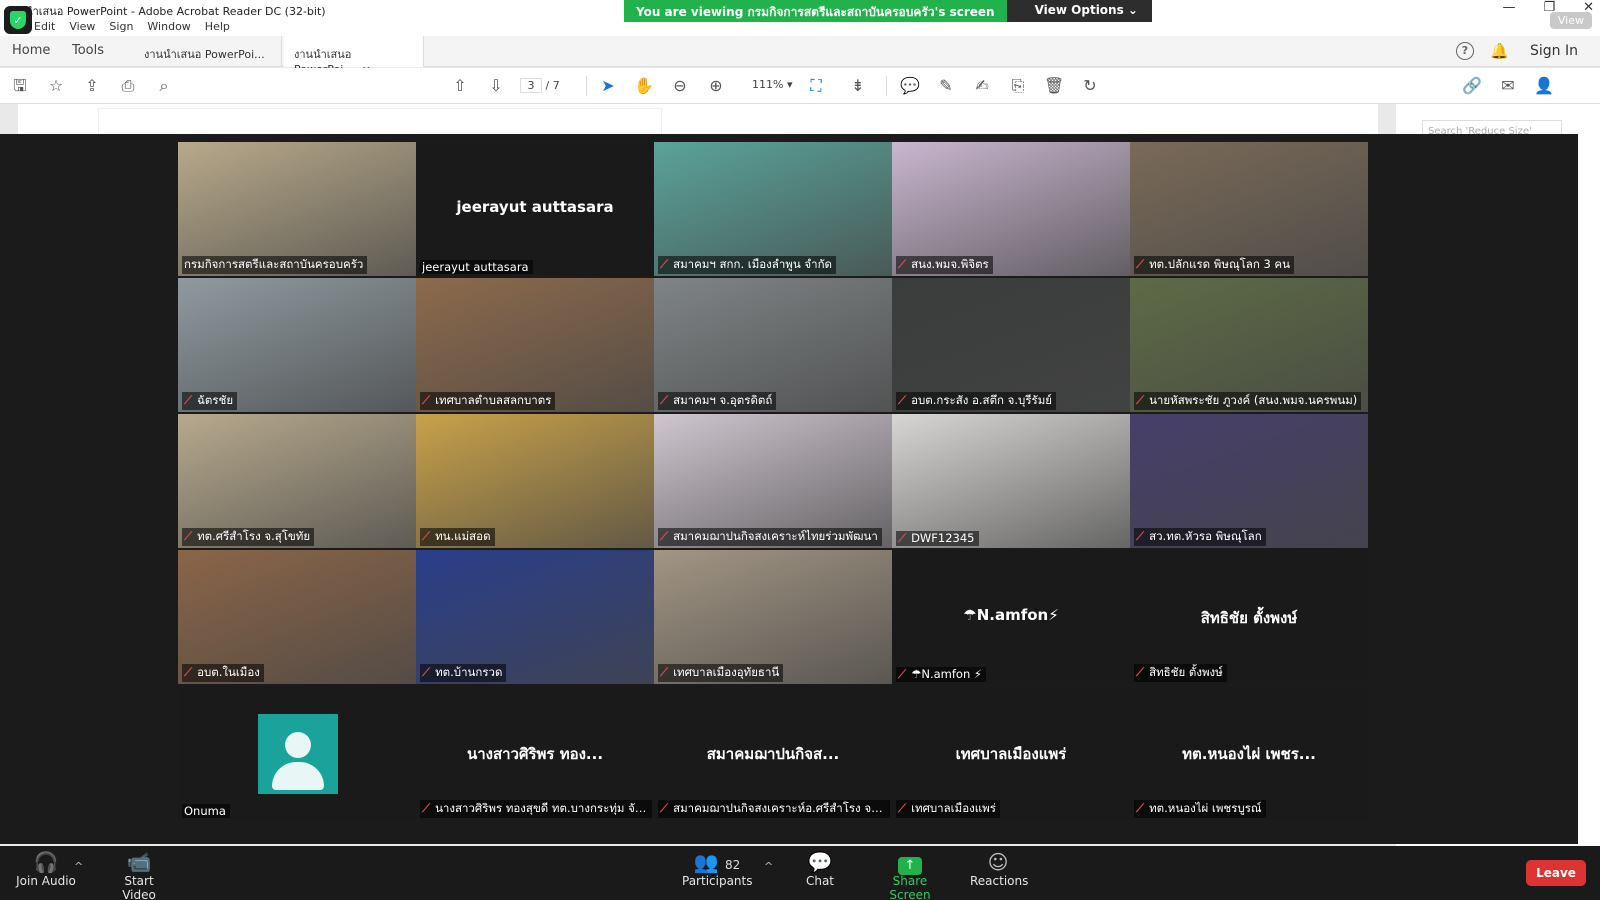 This screenshot has width=1600, height=900. Describe the element at coordinates (1556, 873) in the screenshot. I see `leave-button: Leave` at that location.